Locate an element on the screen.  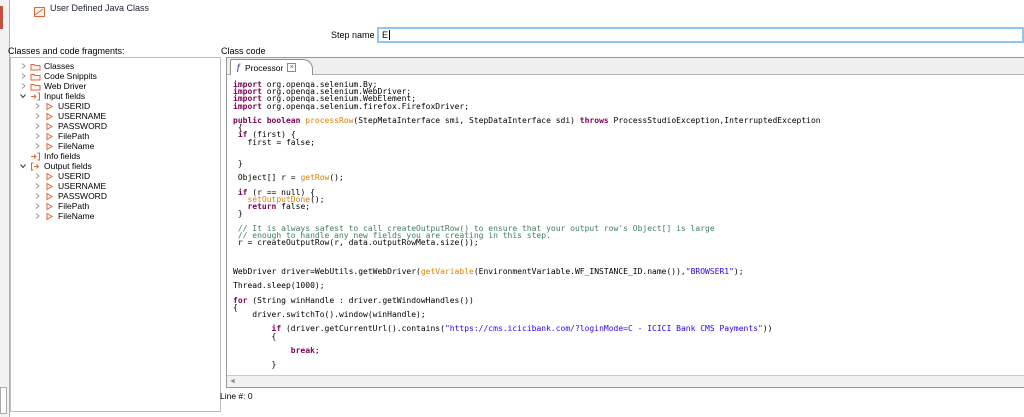
code-line: driver.switchTo().window(winHandle); is located at coordinates (329, 314).